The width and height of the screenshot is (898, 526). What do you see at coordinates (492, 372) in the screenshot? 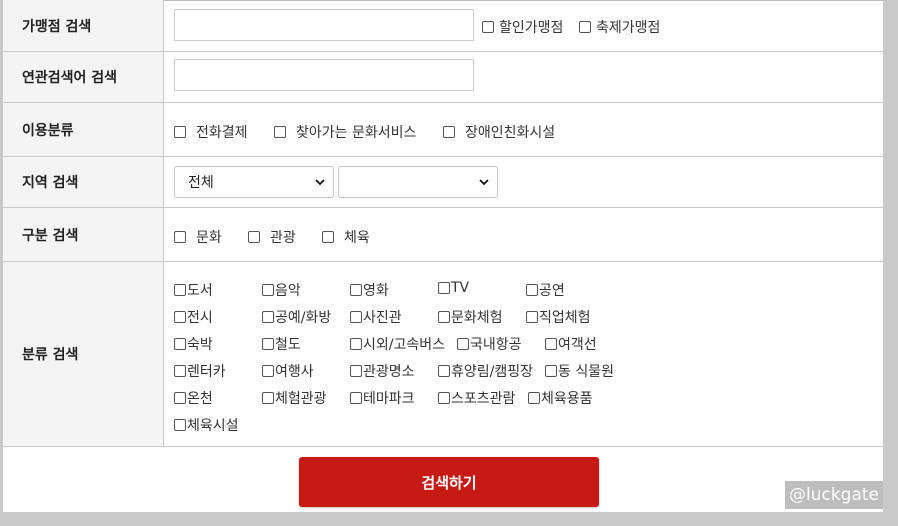
I see `checkbox-label: 휴양림/캠핑장` at bounding box center [492, 372].